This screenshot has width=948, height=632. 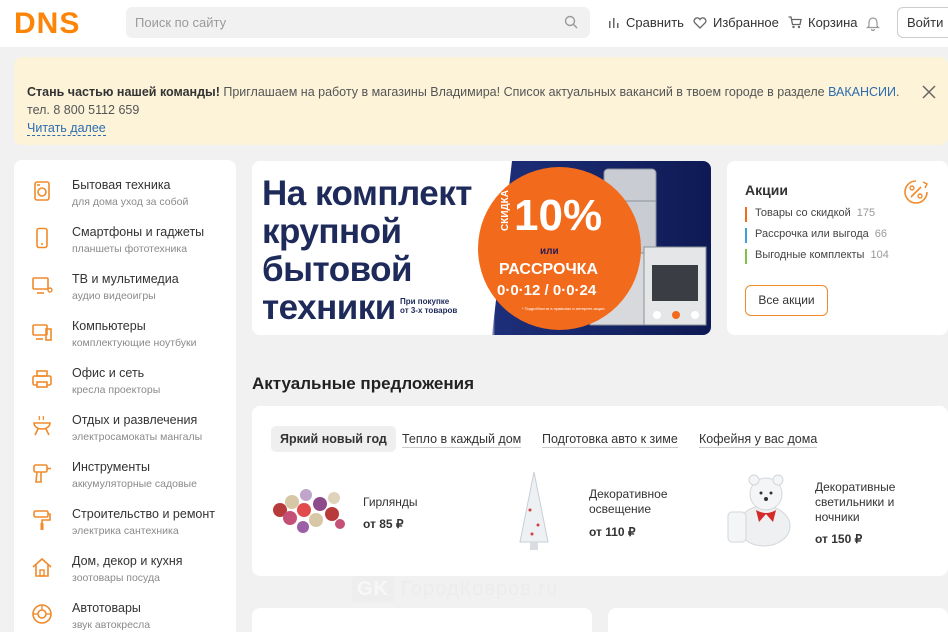 I want to click on product-name: Декоративные светильники и ночники, so click(x=855, y=502).